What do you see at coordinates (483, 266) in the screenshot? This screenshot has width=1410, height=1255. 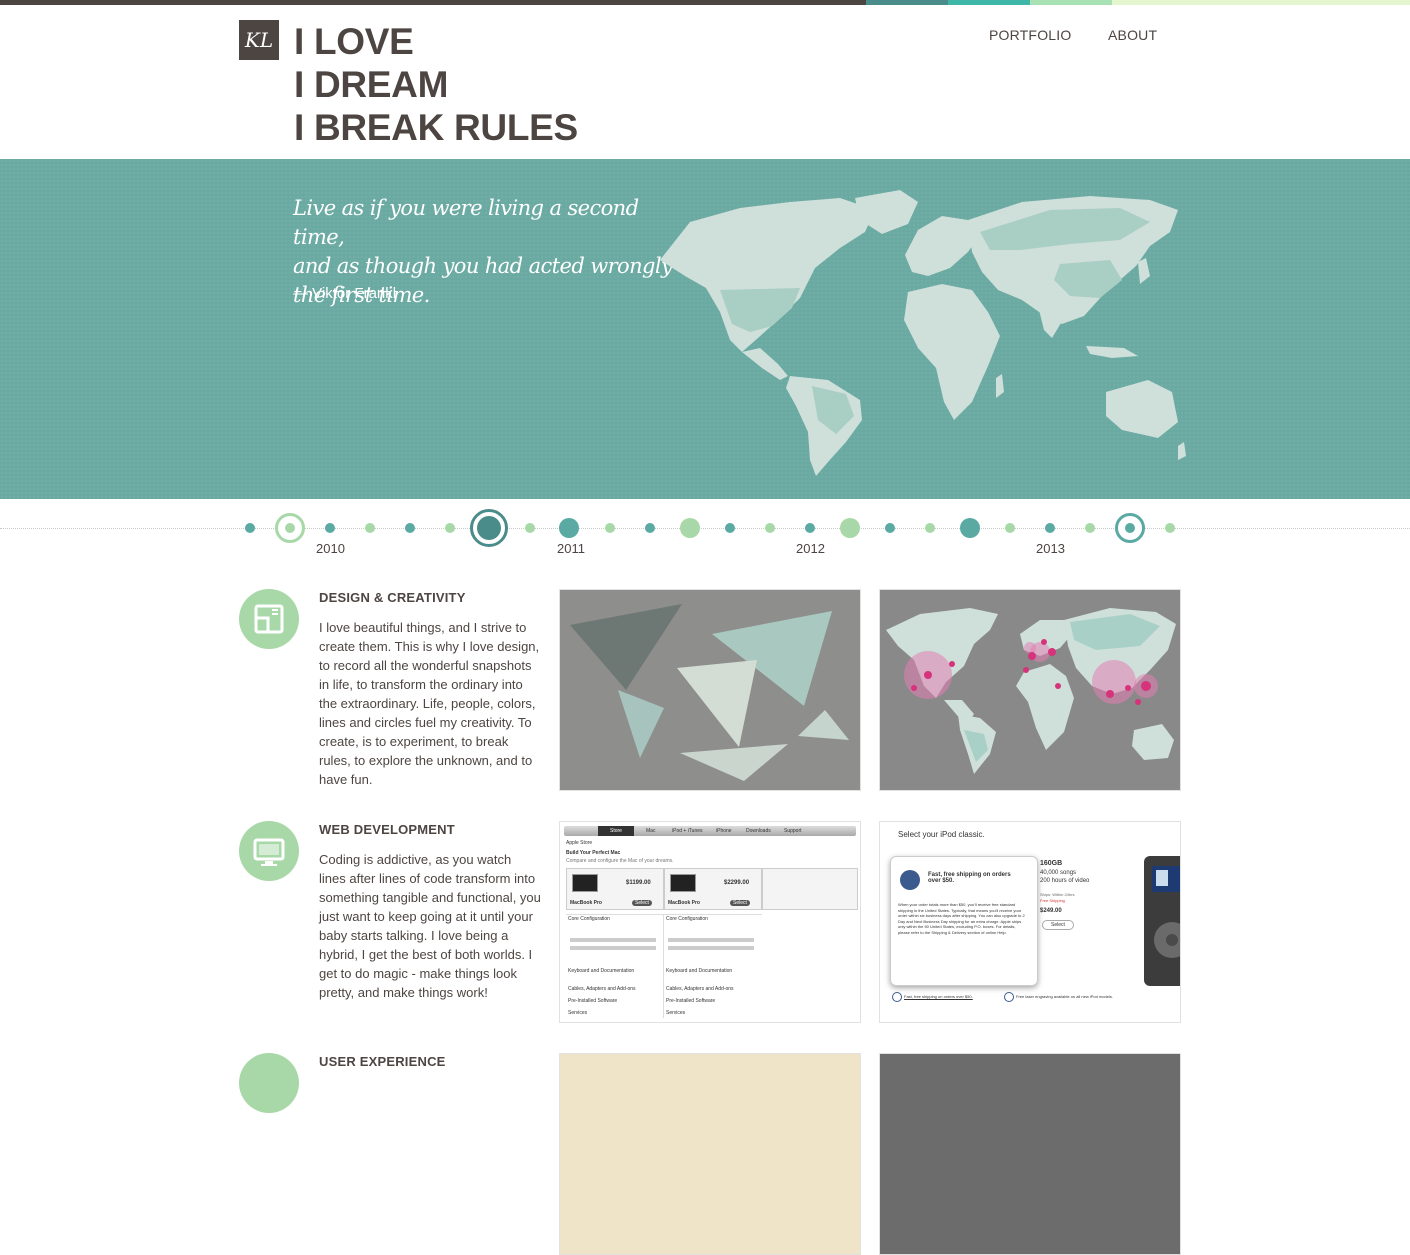 I see `quote-line: and as though you had acted wrongly` at bounding box center [483, 266].